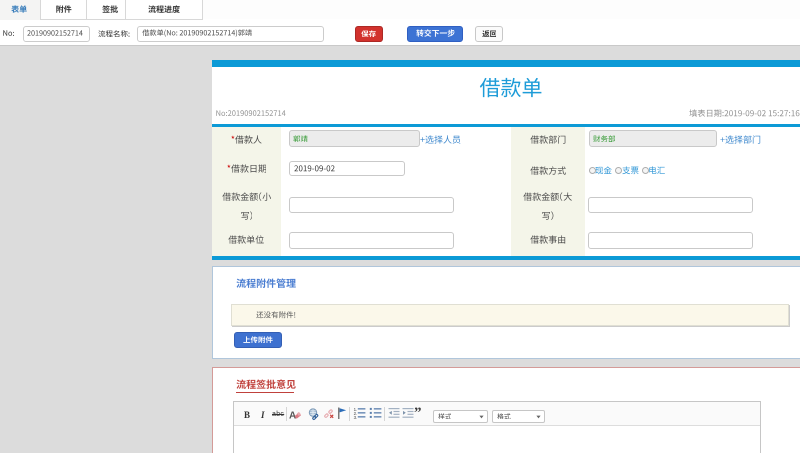 The height and width of the screenshot is (453, 800). What do you see at coordinates (356, 417) in the screenshot?
I see `svg-text: 3.` at bounding box center [356, 417].